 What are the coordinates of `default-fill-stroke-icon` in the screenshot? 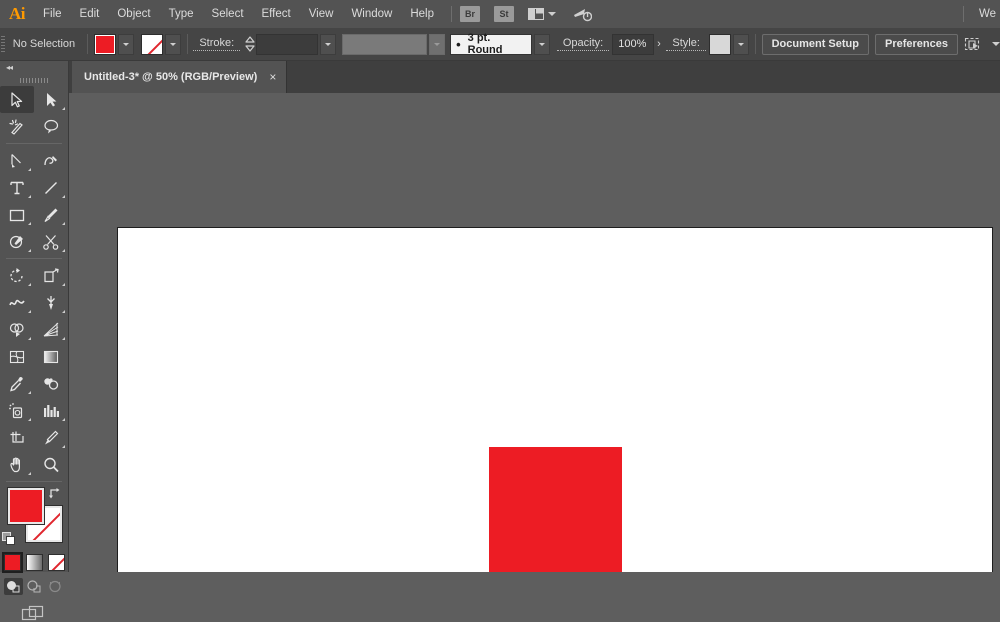 It's located at (9, 539).